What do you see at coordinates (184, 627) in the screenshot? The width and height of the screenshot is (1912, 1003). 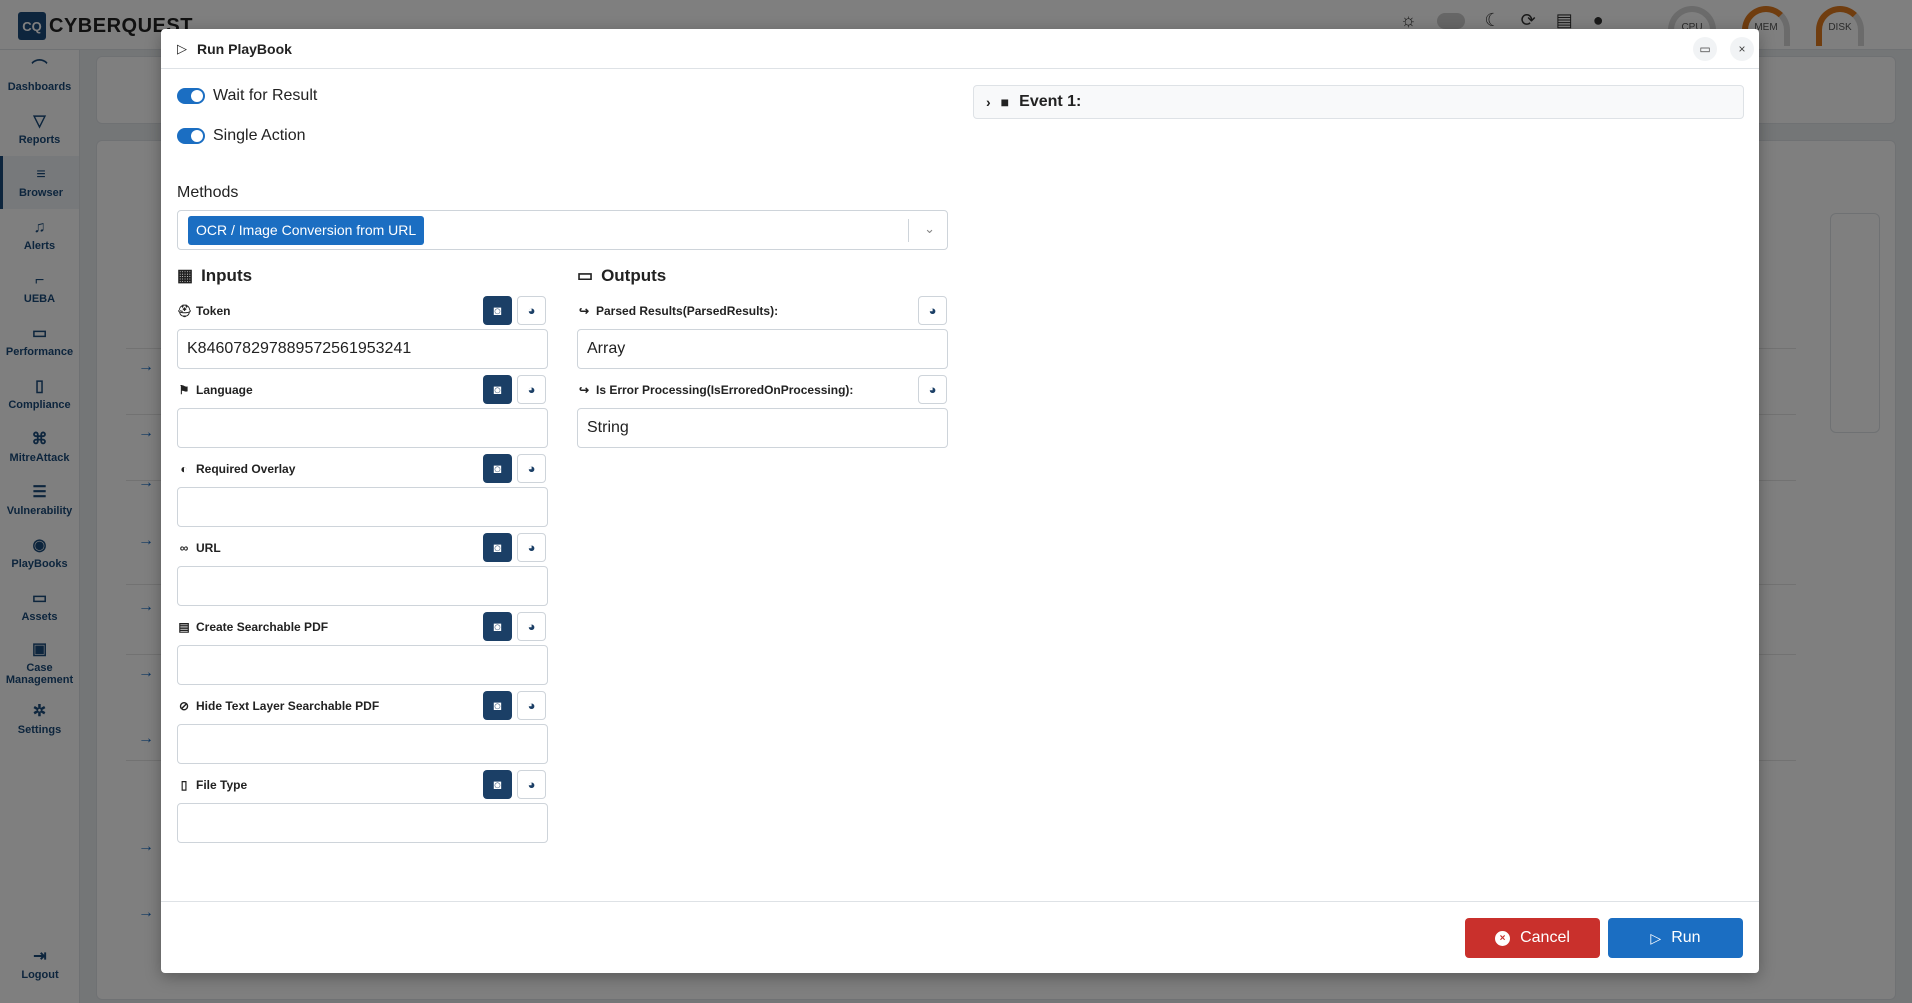 I see `pdf-icon: ▤` at bounding box center [184, 627].